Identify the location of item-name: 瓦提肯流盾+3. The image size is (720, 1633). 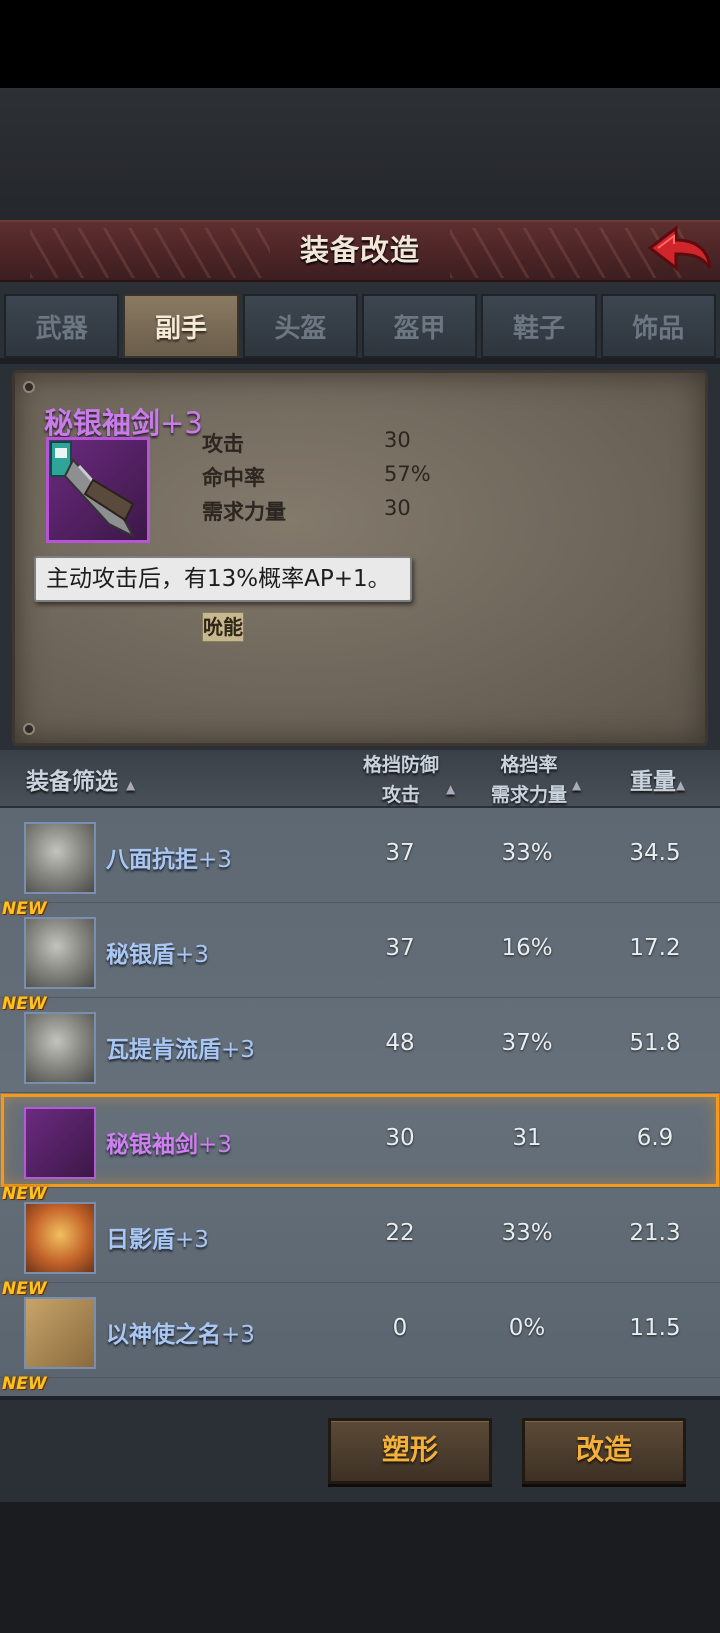
(180, 1050).